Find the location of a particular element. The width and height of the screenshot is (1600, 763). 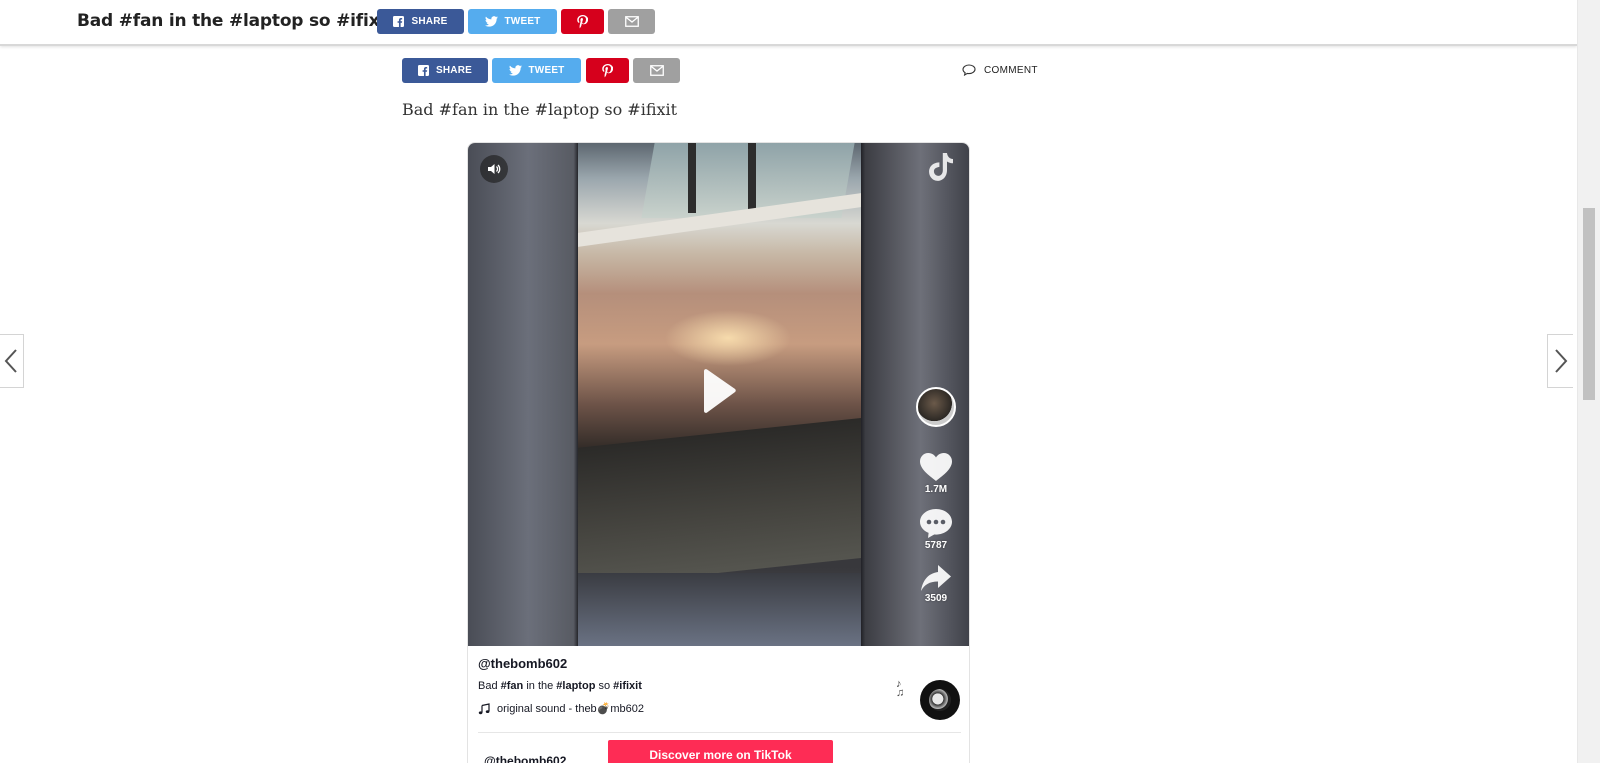

volume-button is located at coordinates (494, 169).